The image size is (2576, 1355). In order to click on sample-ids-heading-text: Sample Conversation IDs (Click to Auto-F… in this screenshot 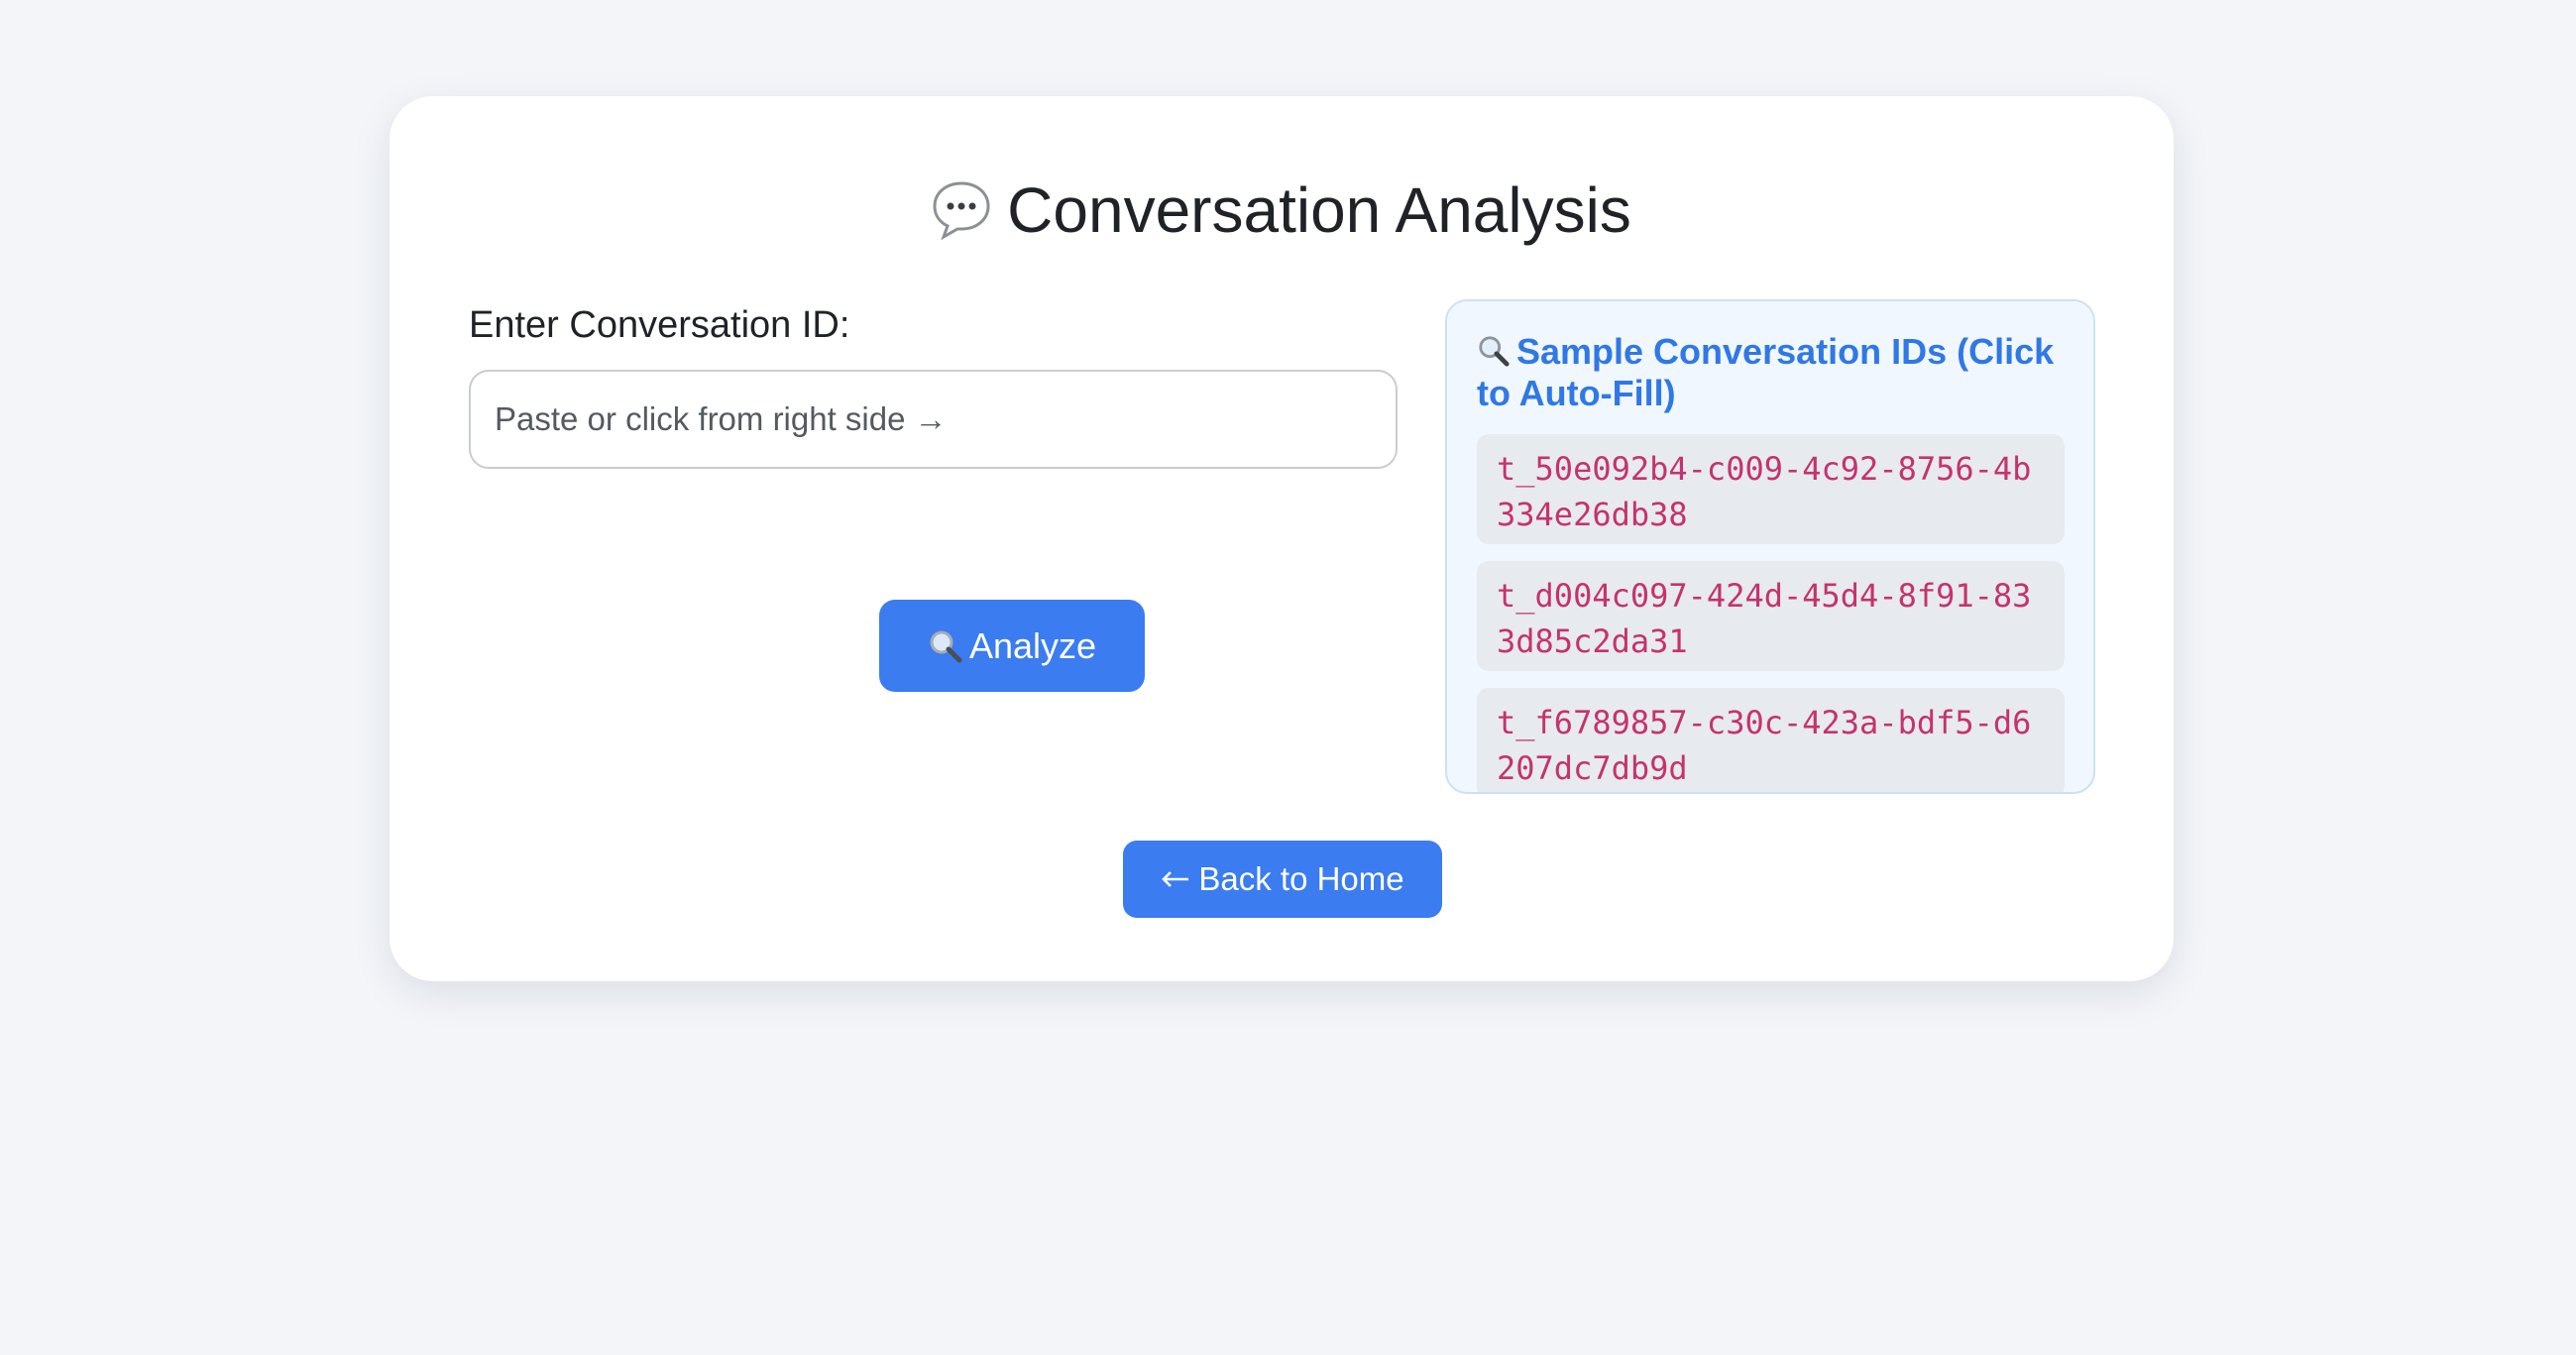, I will do `click(1766, 372)`.